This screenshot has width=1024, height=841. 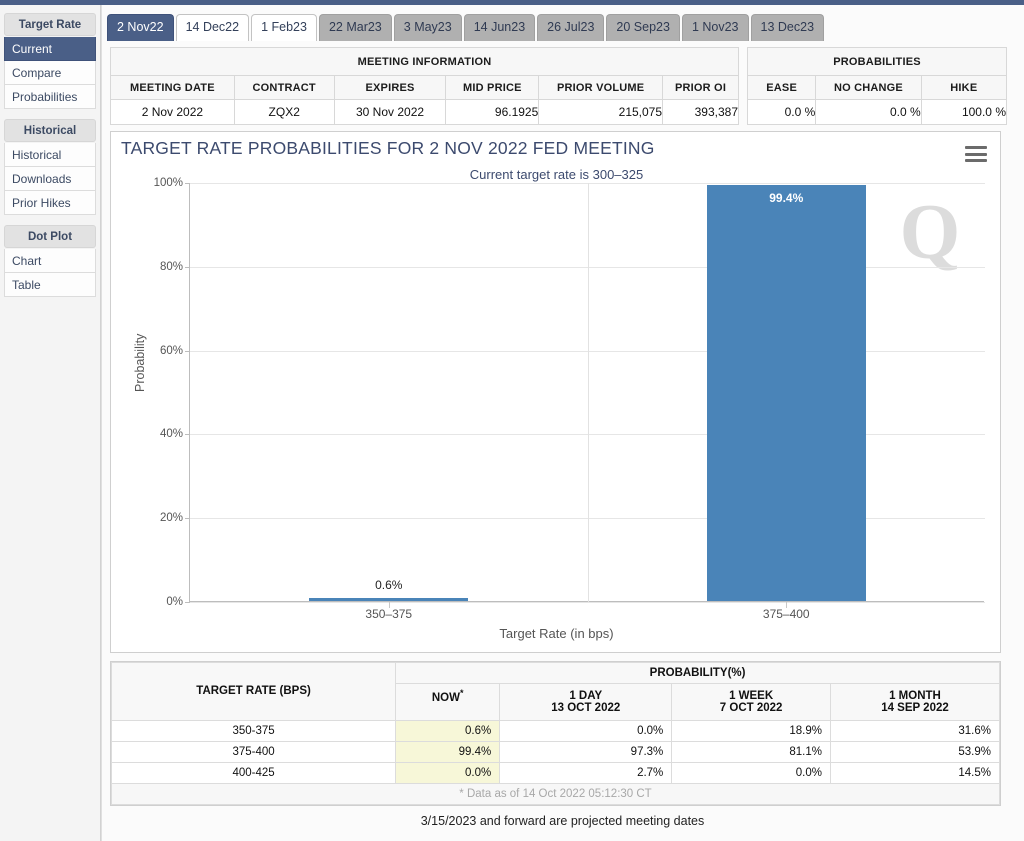 What do you see at coordinates (601, 112) in the screenshot?
I see `meeting-info-value: 215,075` at bounding box center [601, 112].